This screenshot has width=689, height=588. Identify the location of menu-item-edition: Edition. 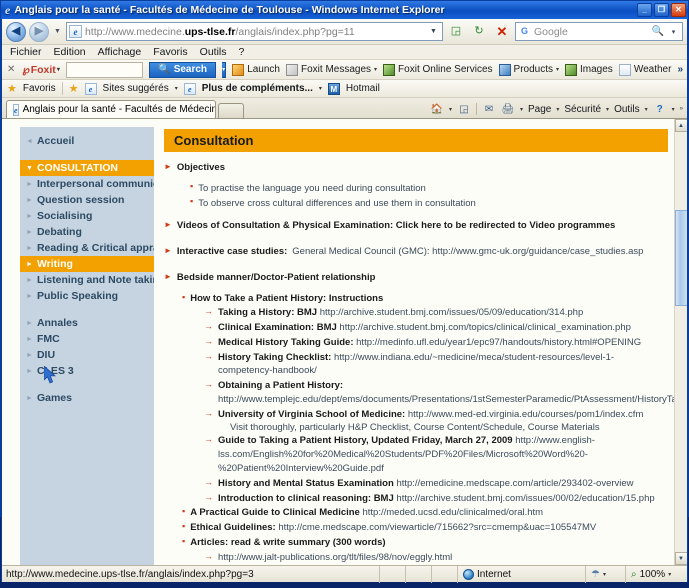
(70, 52).